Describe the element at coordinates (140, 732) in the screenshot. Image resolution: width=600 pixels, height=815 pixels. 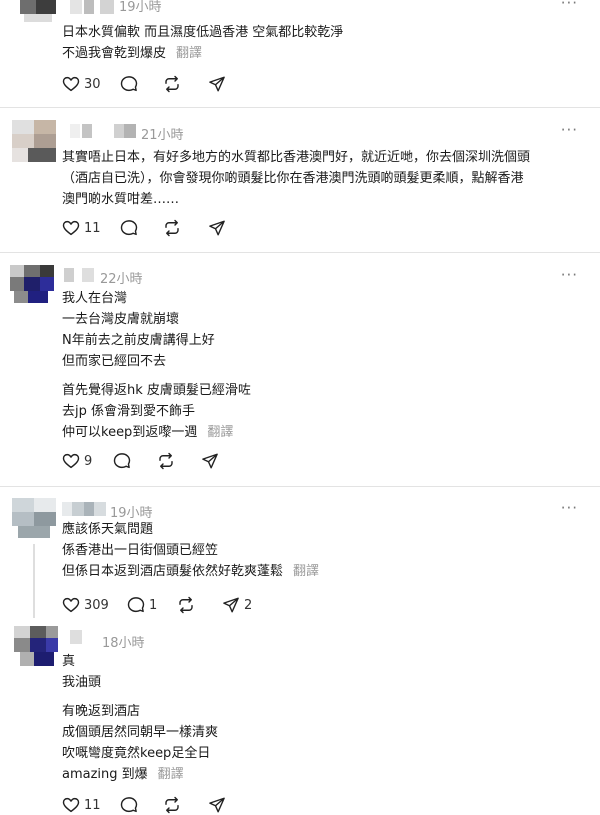
I see `post-line: 成個頭居然同朝早一樣清爽` at that location.